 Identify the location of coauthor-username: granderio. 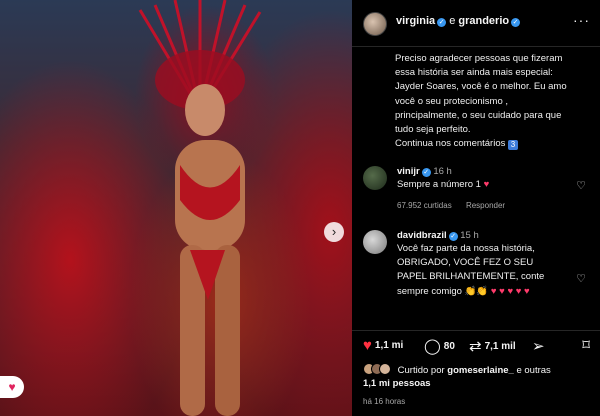
(483, 21).